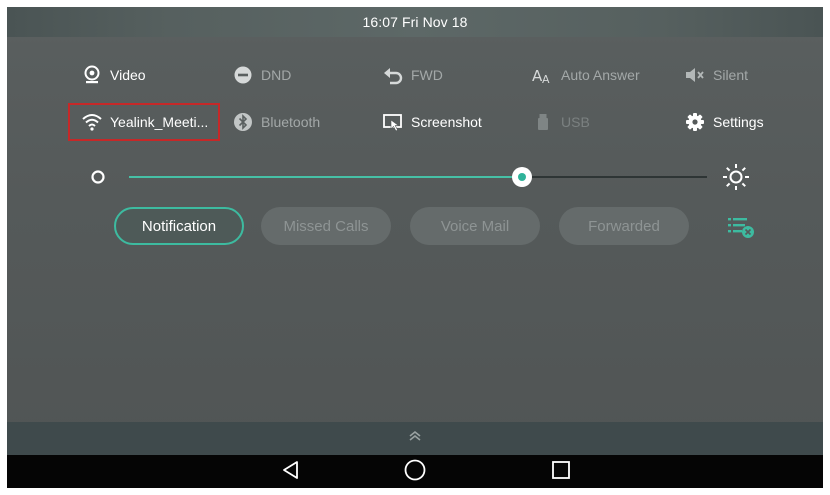  What do you see at coordinates (546, 79) in the screenshot?
I see `svg-text: A` at bounding box center [546, 79].